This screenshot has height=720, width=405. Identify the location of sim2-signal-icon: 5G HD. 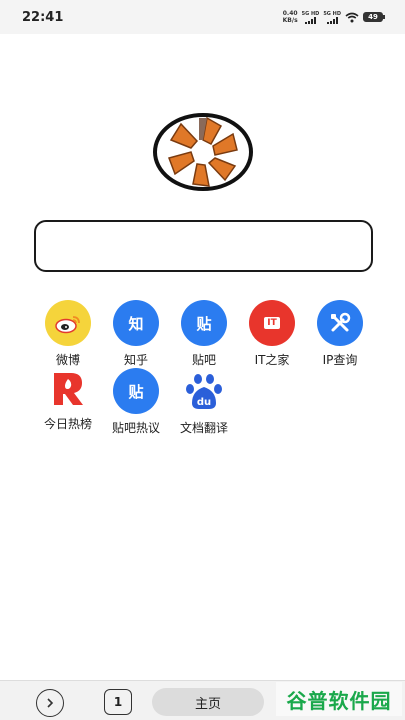
(332, 17).